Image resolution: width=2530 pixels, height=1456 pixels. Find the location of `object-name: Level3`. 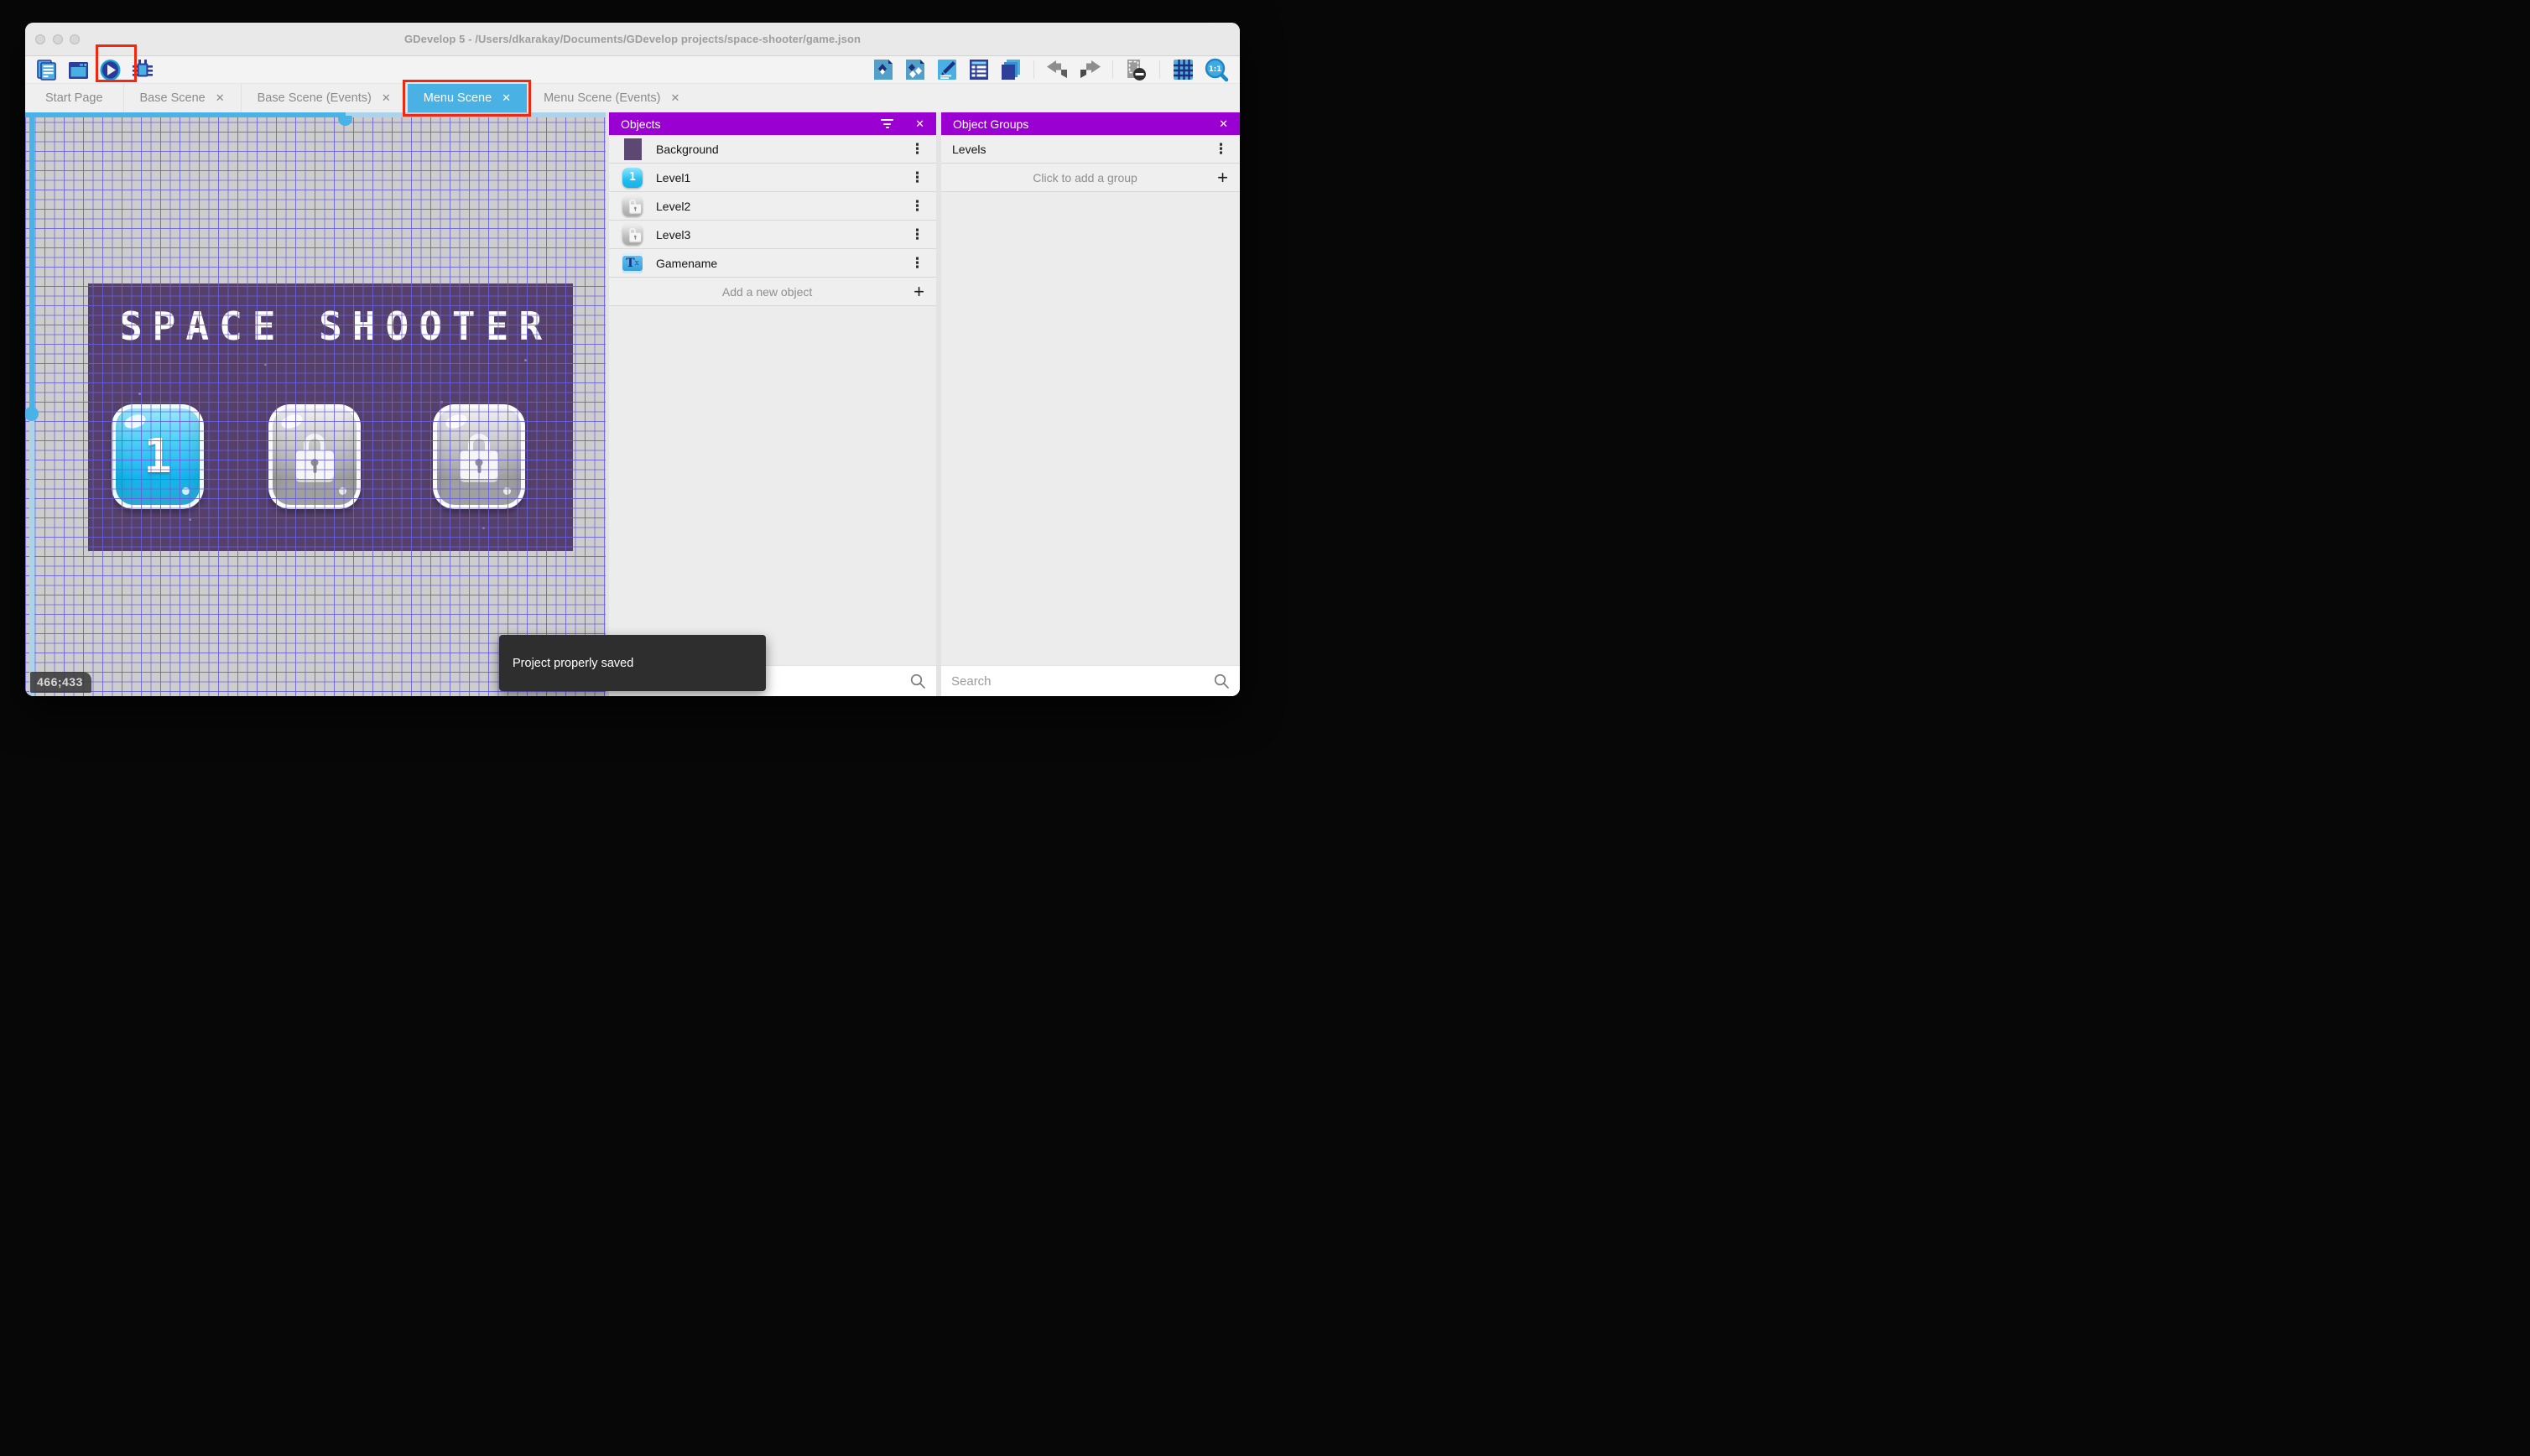

object-name: Level3 is located at coordinates (673, 235).